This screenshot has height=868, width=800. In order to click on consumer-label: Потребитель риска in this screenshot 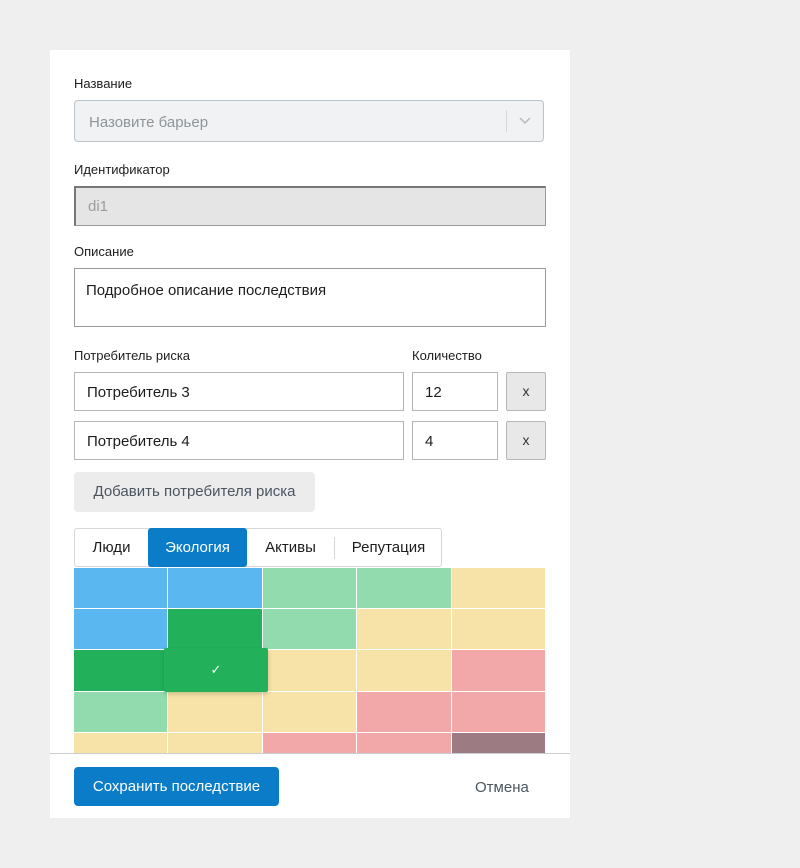, I will do `click(132, 355)`.